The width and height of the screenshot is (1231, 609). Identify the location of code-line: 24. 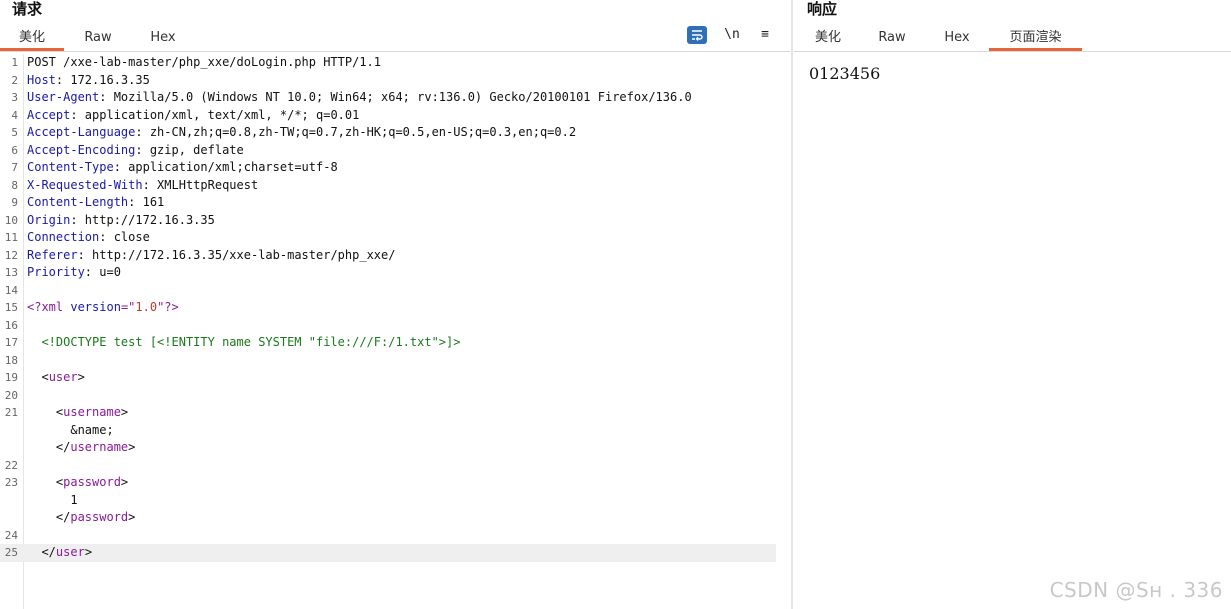
(388, 536).